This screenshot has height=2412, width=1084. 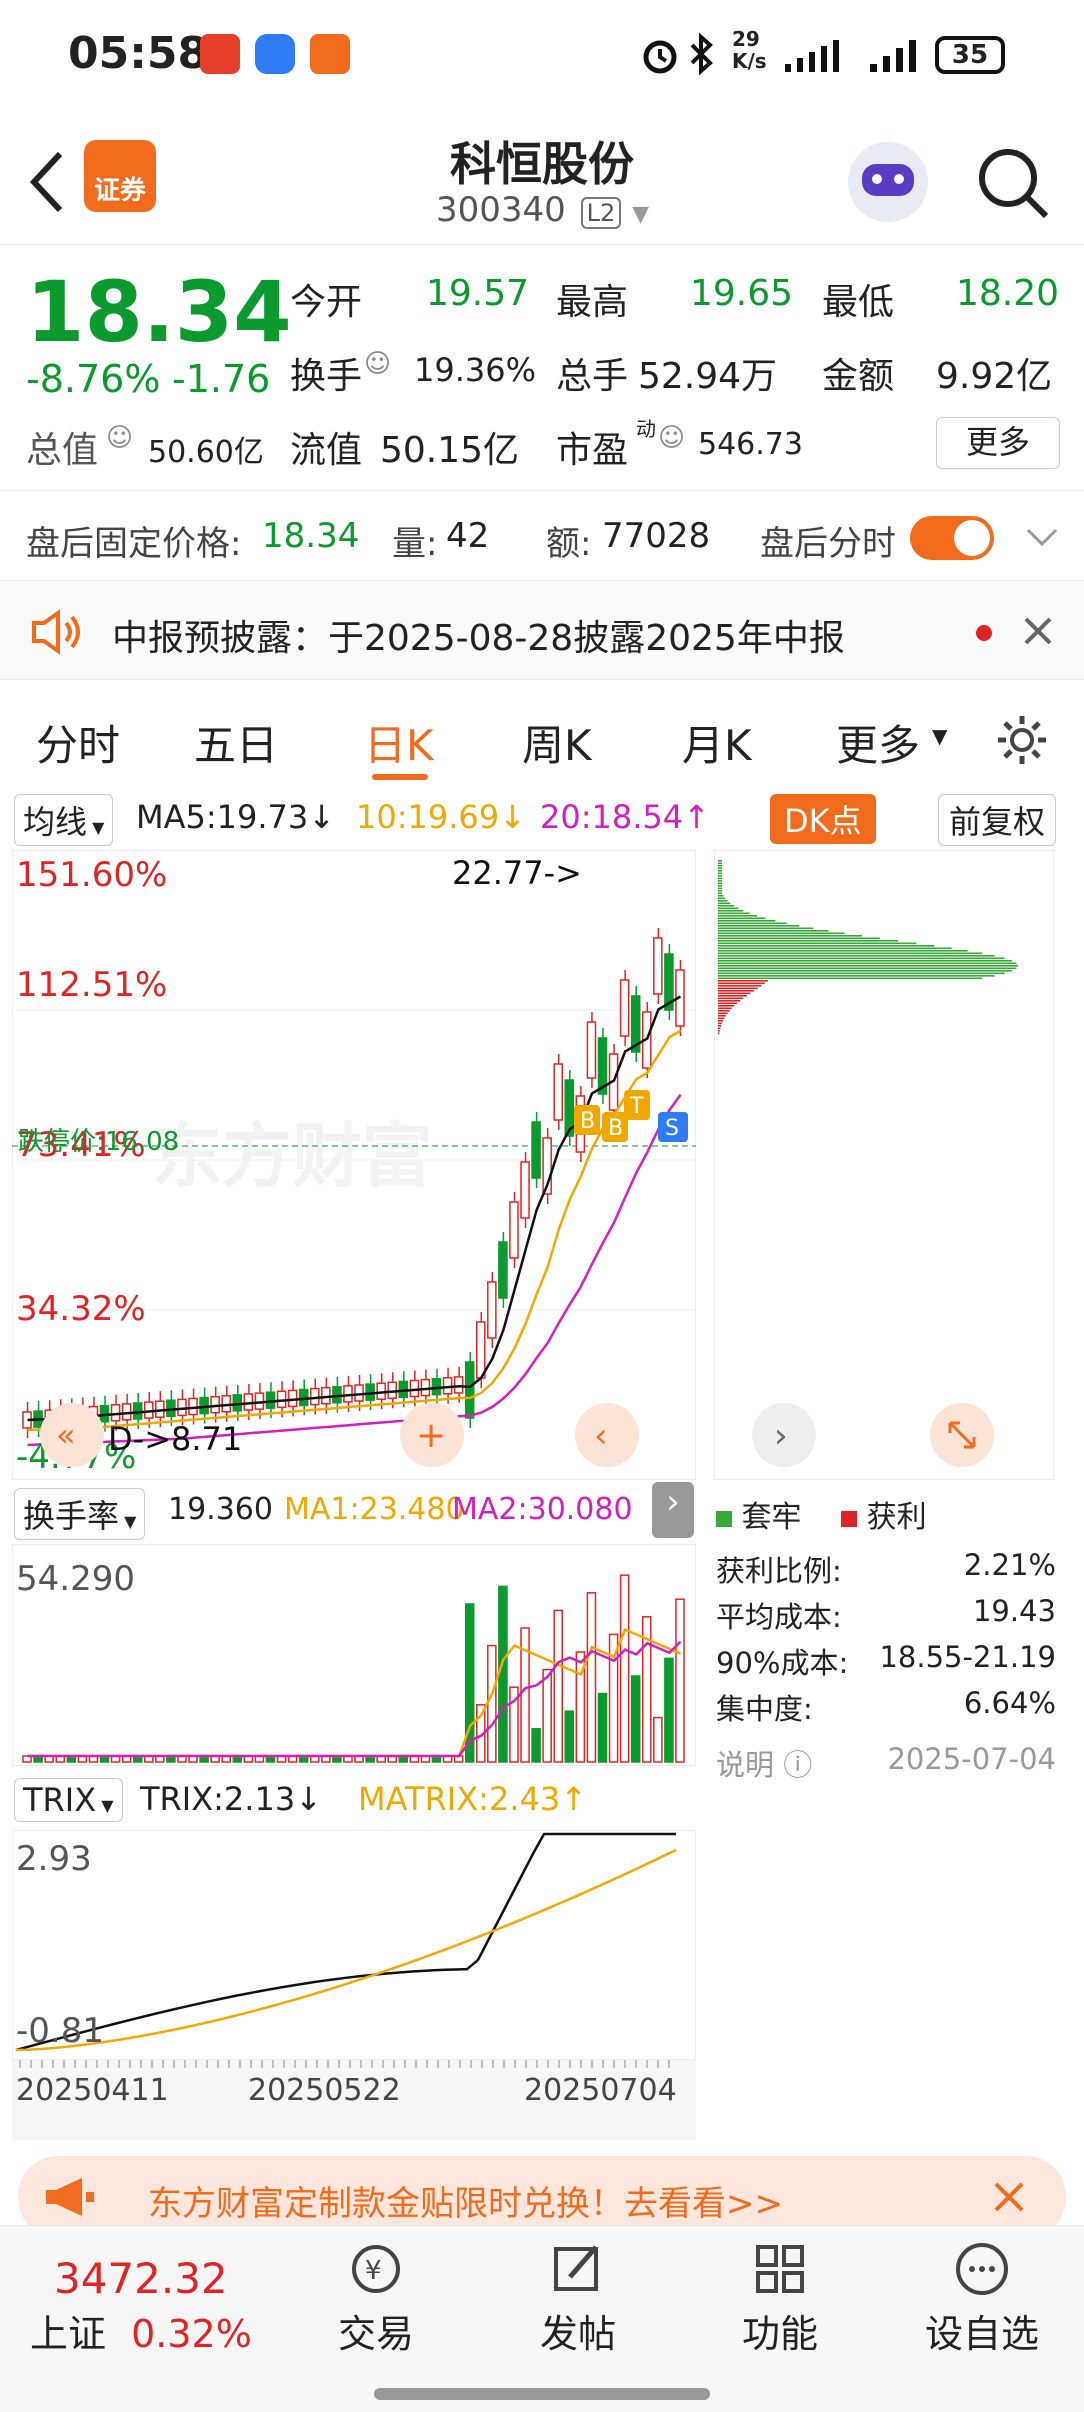 What do you see at coordinates (478, 293) in the screenshot?
I see `open-value: 19.57` at bounding box center [478, 293].